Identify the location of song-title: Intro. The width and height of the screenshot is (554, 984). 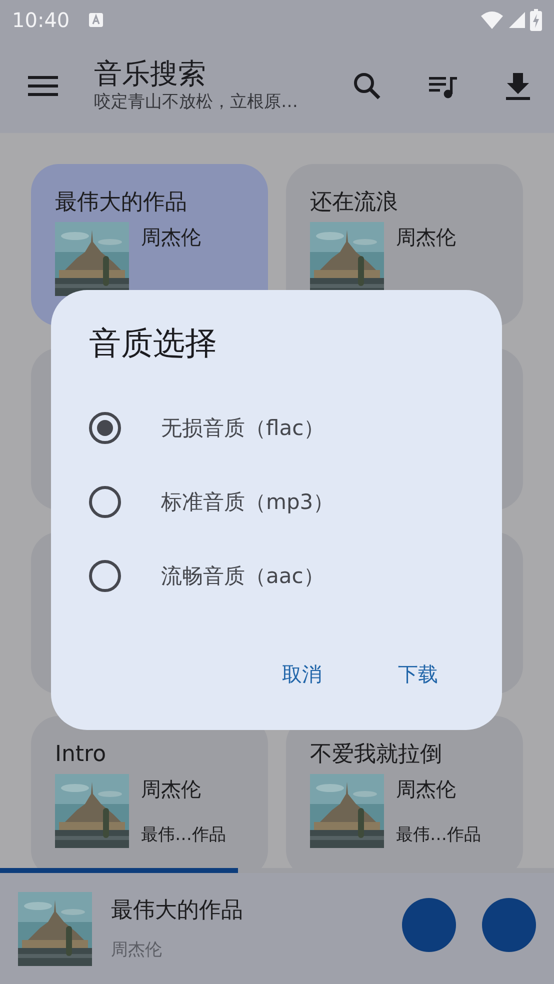
(81, 755).